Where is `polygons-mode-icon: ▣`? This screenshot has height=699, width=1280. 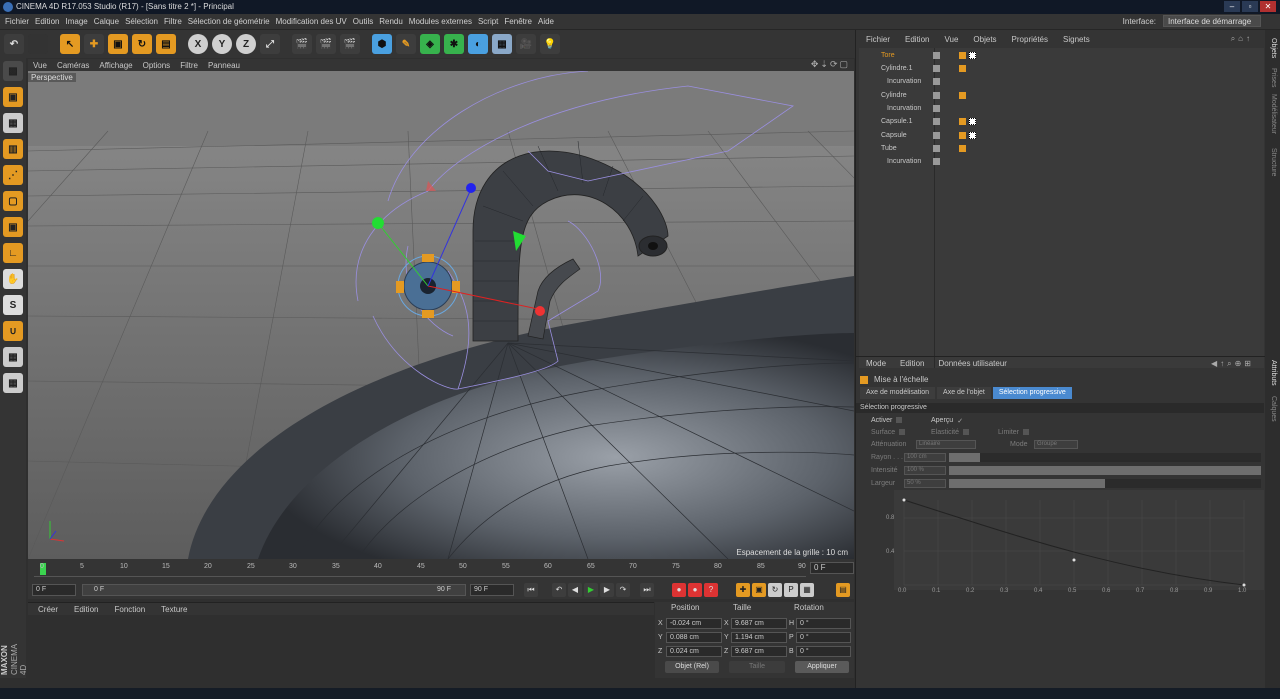
polygons-mode-icon: ▣ is located at coordinates (13, 227).